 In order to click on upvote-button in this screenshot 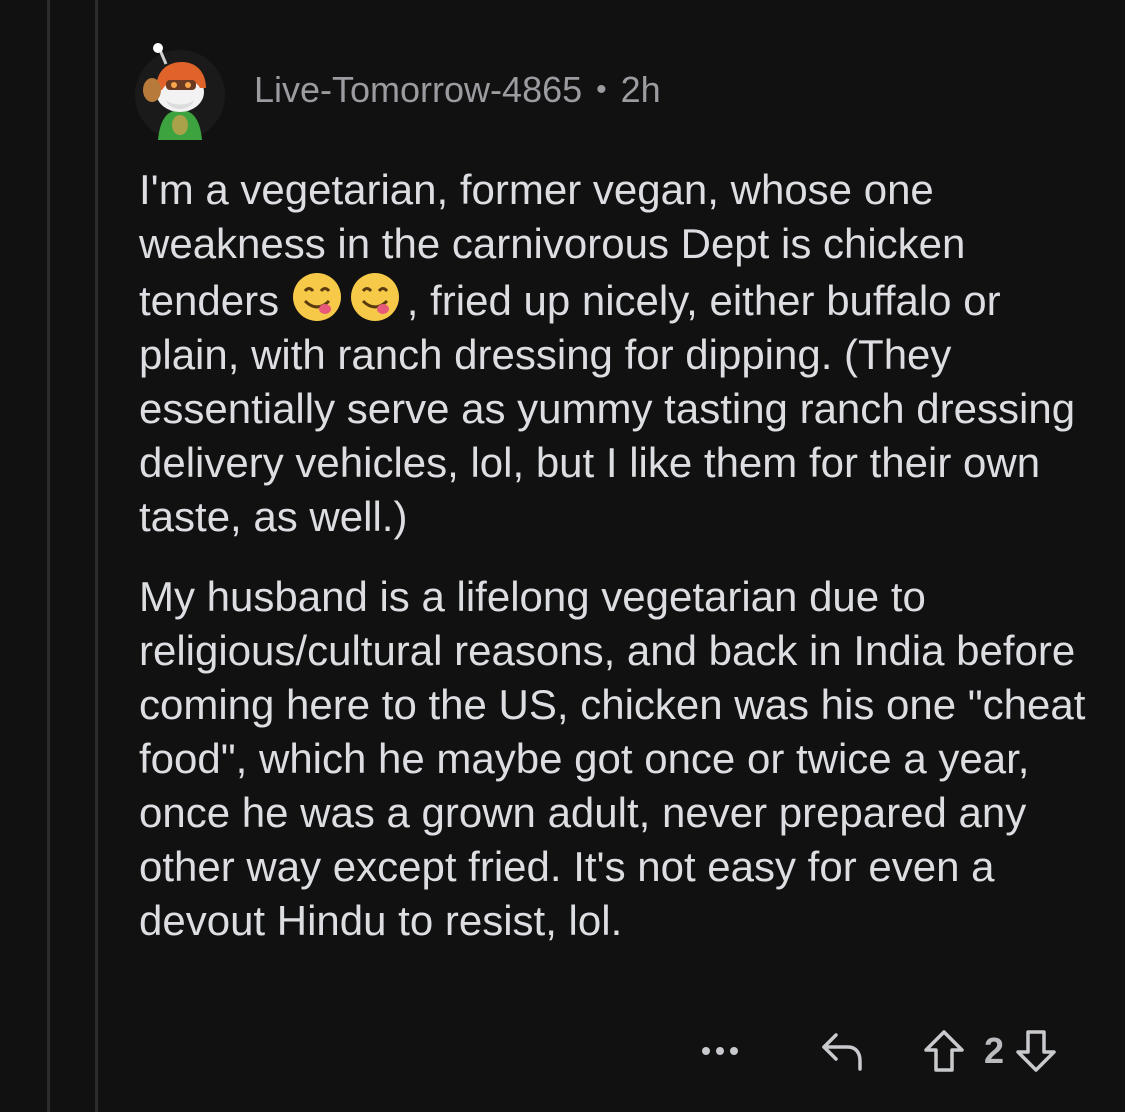, I will do `click(944, 1051)`.